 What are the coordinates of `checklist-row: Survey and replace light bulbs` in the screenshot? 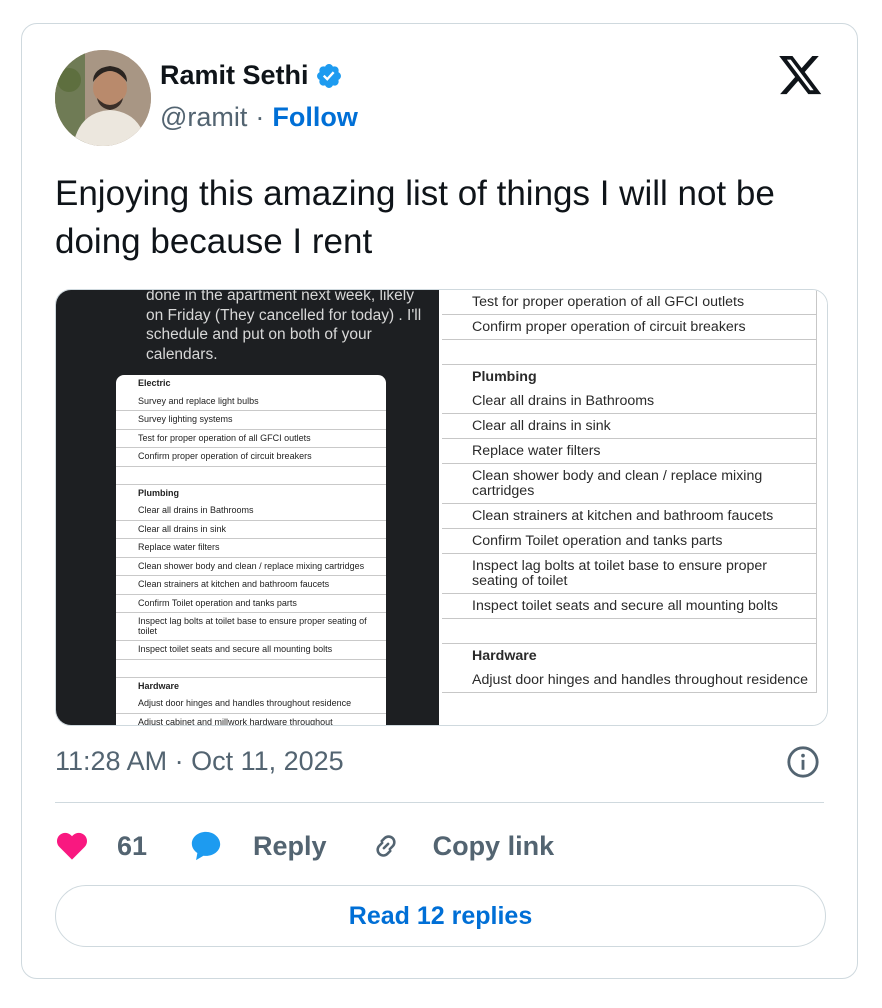 It's located at (251, 402).